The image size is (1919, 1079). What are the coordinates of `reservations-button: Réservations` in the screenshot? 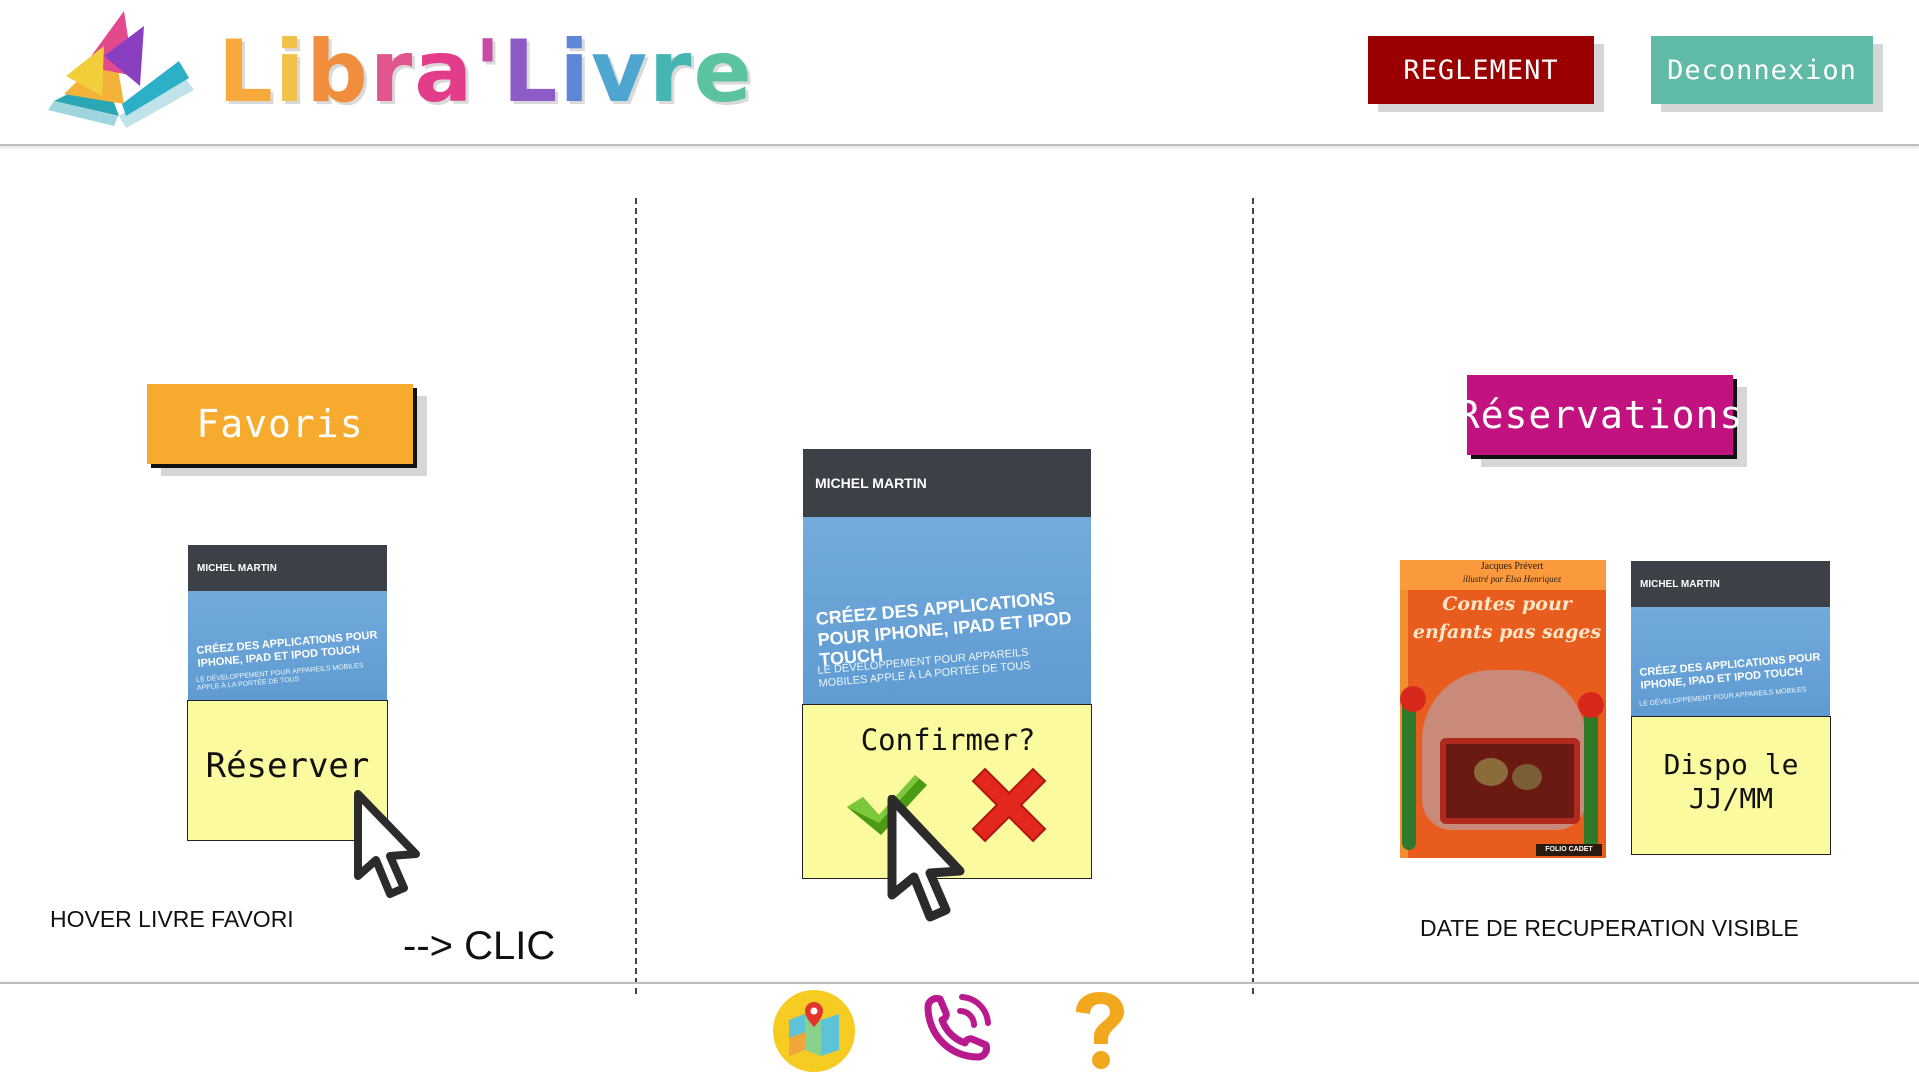 It's located at (1599, 415).